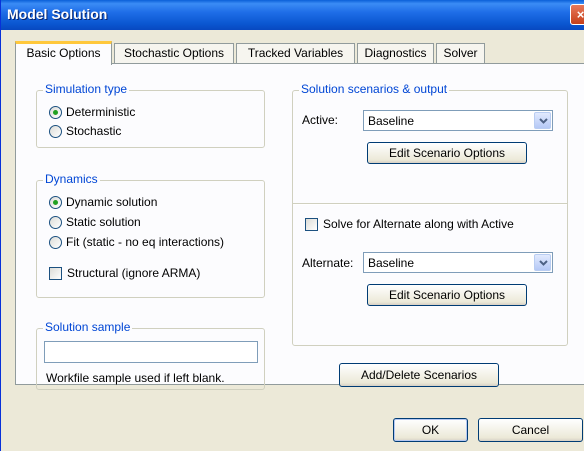  Describe the element at coordinates (63, 53) in the screenshot. I see `tab-basic-options: Basic Options` at that location.